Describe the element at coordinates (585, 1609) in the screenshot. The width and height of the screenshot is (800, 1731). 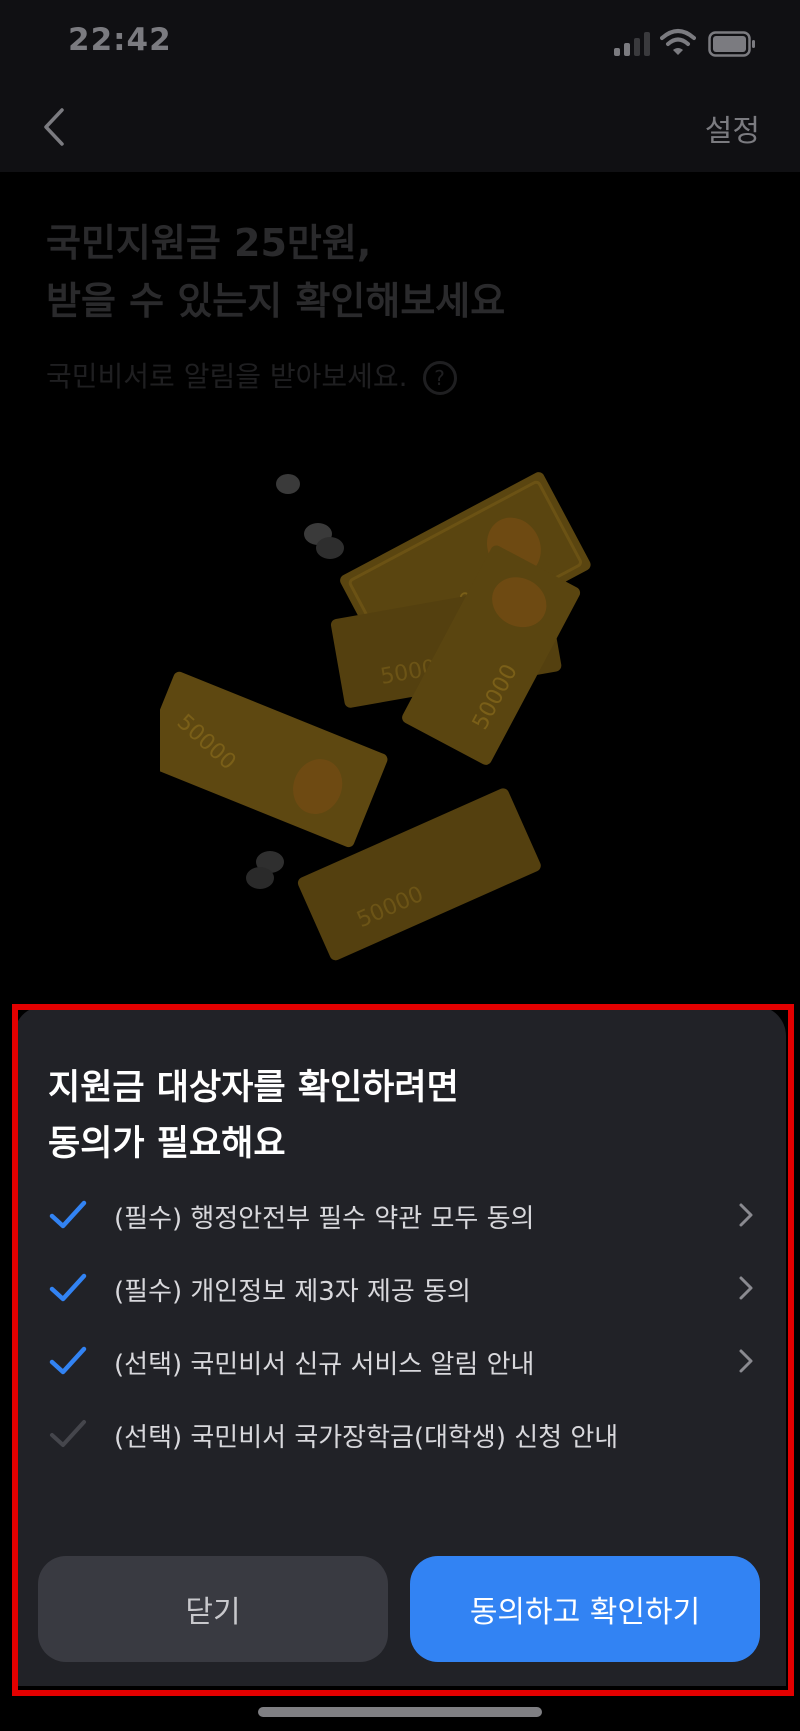
I see `agree-and-confirm-button: 동의하고 확인하기` at that location.